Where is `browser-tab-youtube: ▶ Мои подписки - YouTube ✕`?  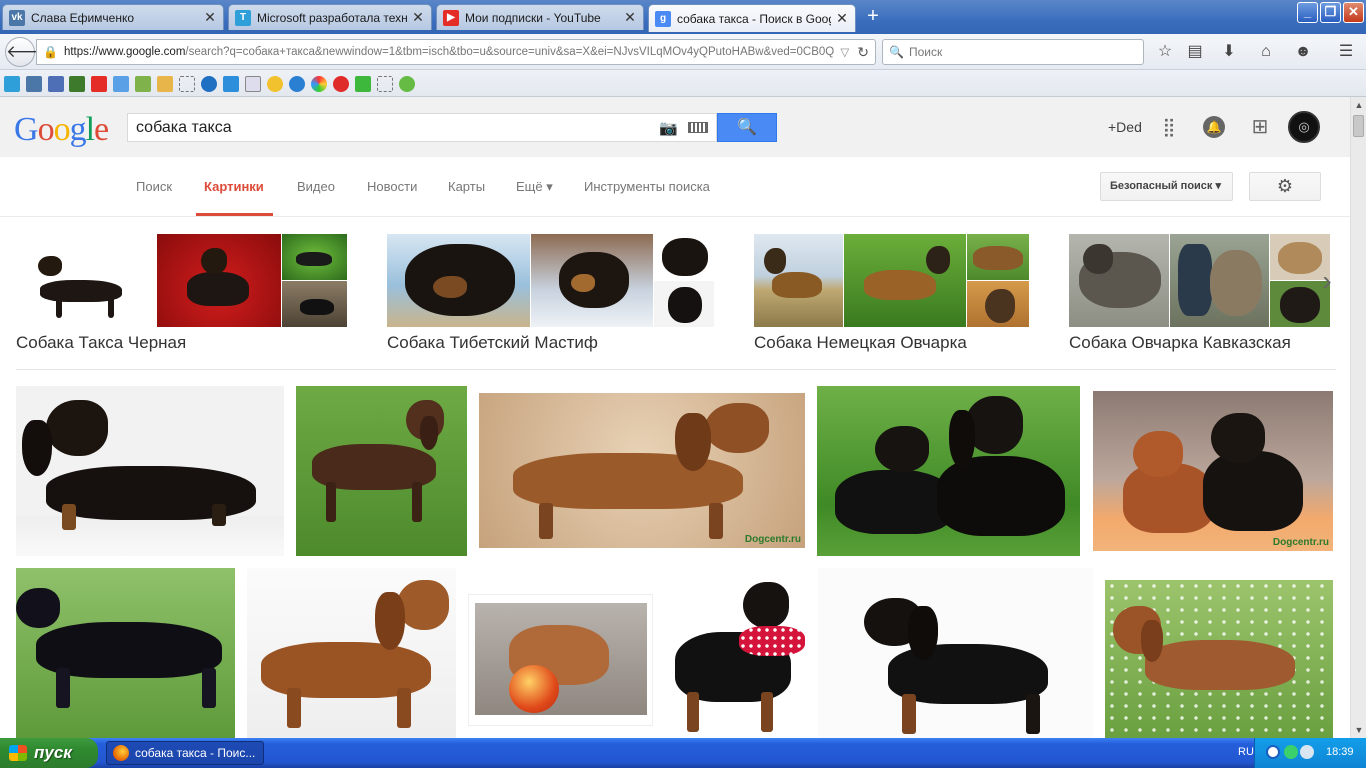
browser-tab-youtube: ▶ Мои подписки - YouTube ✕ is located at coordinates (540, 17).